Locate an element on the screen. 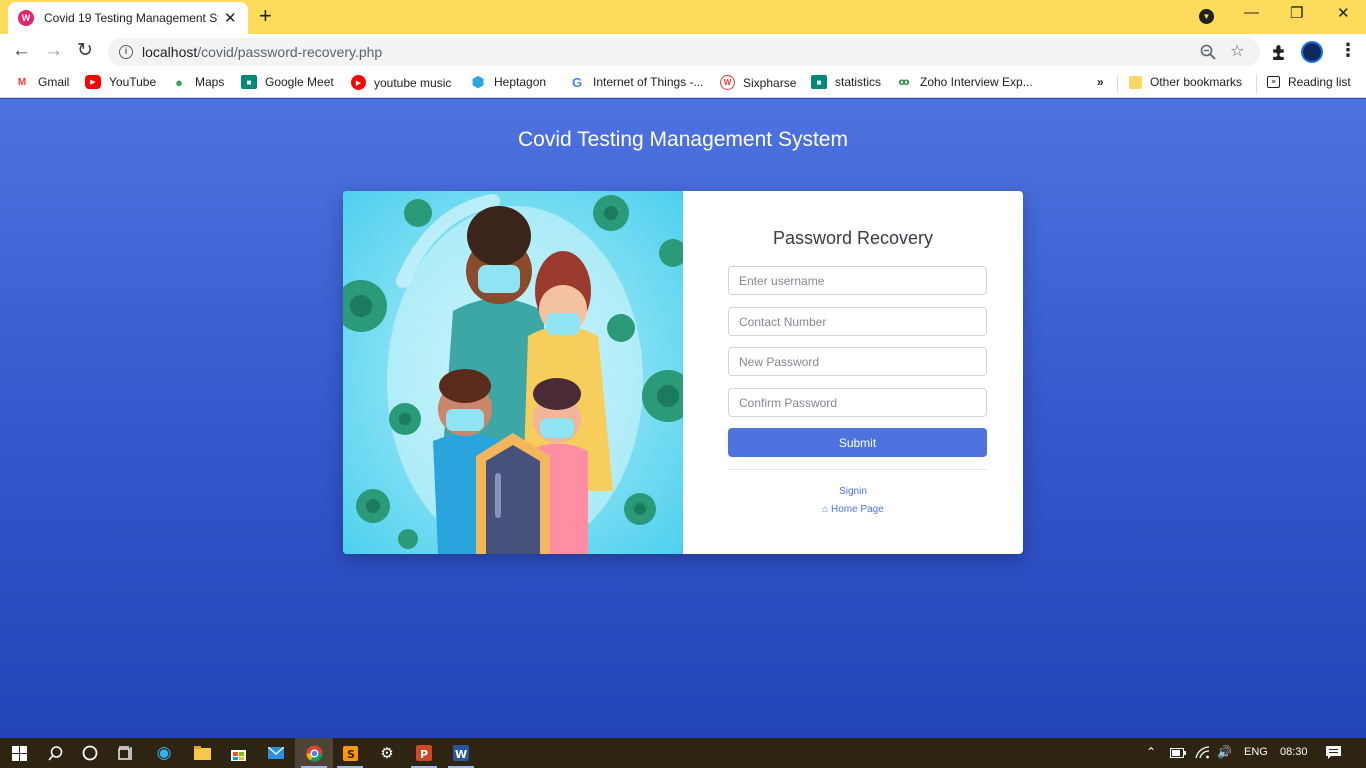 The height and width of the screenshot is (768, 1366). cortana-icon is located at coordinates (90, 753).